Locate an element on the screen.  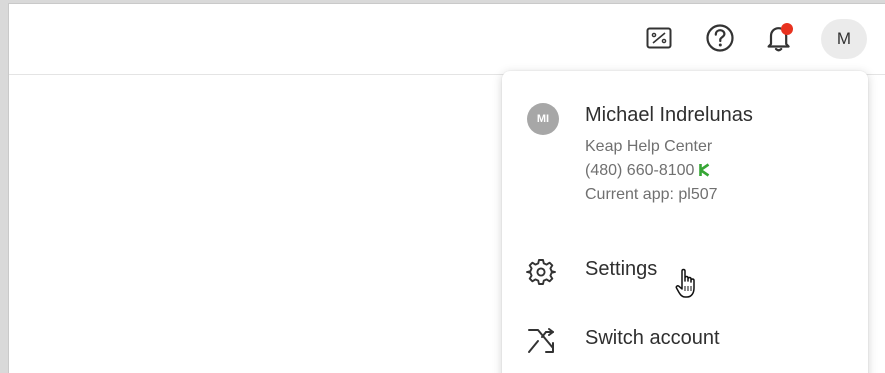
help-center-link: Keap Help Center is located at coordinates (648, 147).